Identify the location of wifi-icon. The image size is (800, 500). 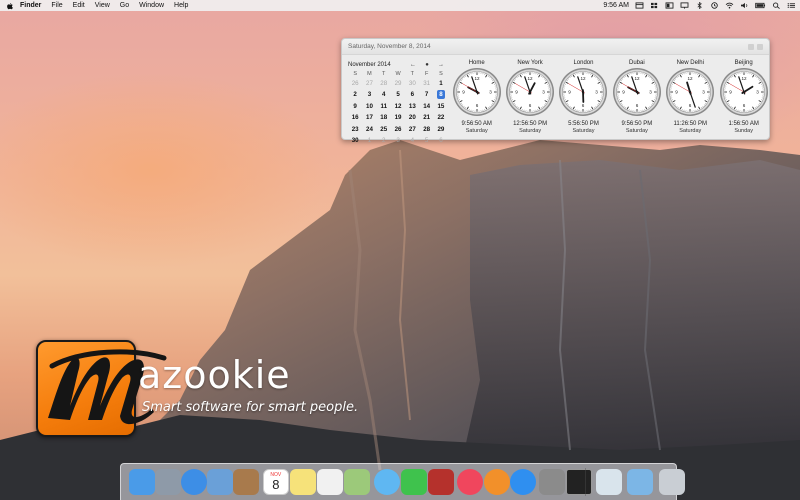
(729, 5).